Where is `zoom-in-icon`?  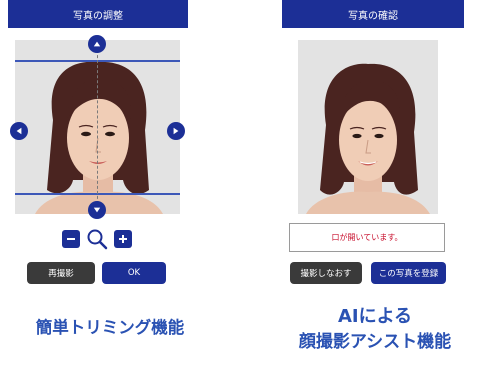 zoom-in-icon is located at coordinates (123, 239).